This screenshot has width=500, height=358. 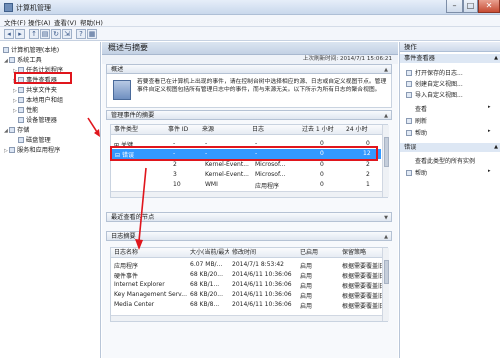 I want to click on refresh-icon, so click(x=409, y=121).